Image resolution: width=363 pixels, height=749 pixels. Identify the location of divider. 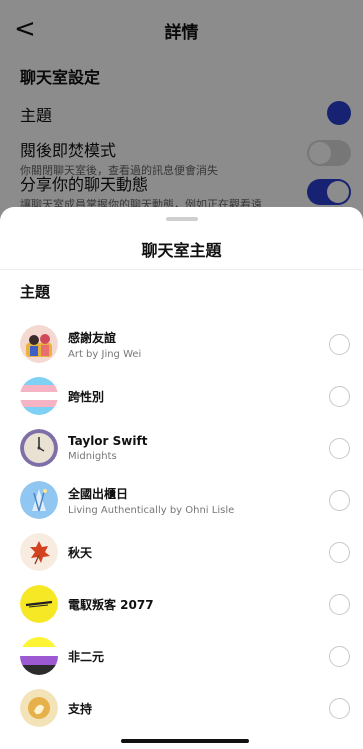
(181, 269).